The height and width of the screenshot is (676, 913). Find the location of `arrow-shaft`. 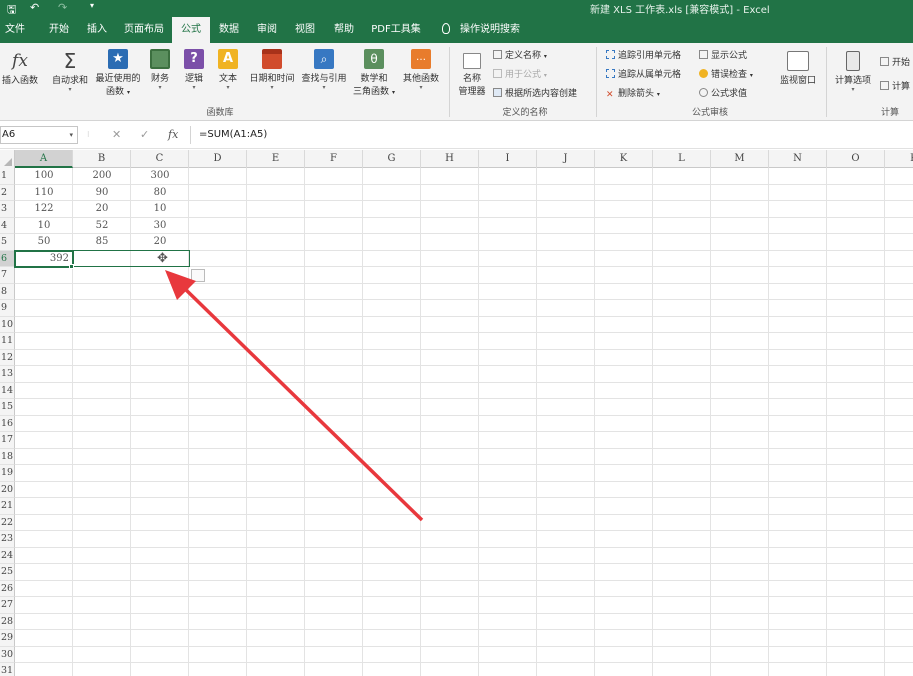

arrow-shaft is located at coordinates (301, 402).